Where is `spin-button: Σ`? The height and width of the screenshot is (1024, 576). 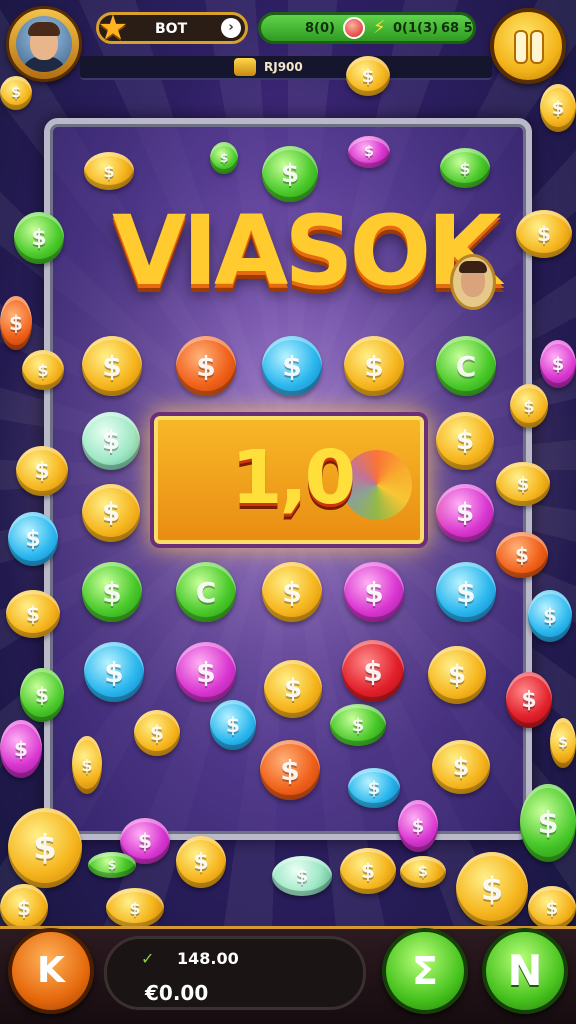
spin-button: Σ is located at coordinates (425, 971).